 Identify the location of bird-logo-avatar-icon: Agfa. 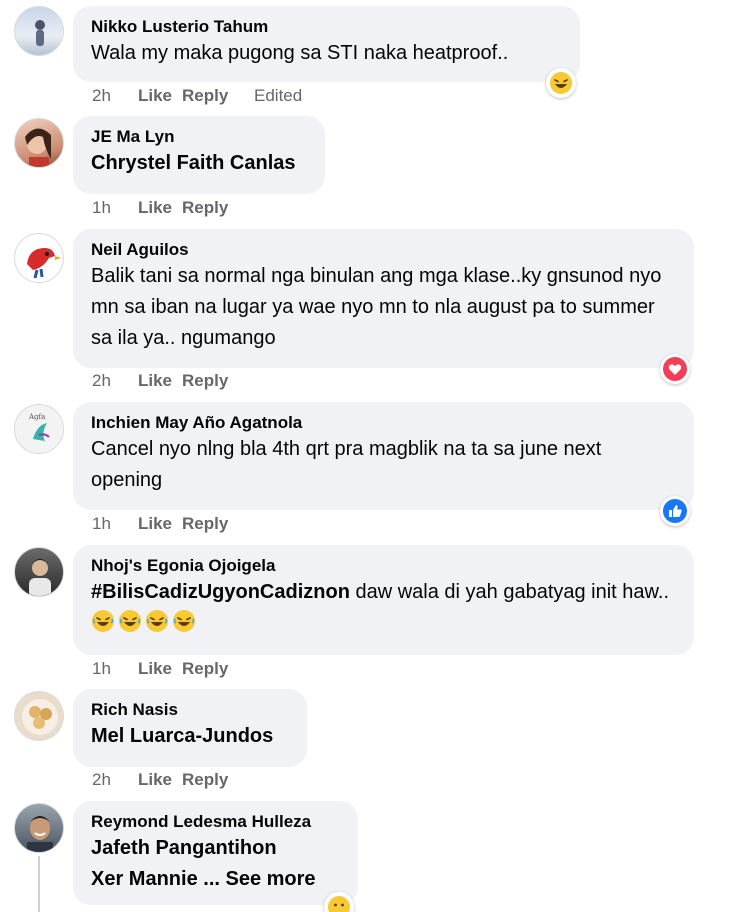
(39, 427).